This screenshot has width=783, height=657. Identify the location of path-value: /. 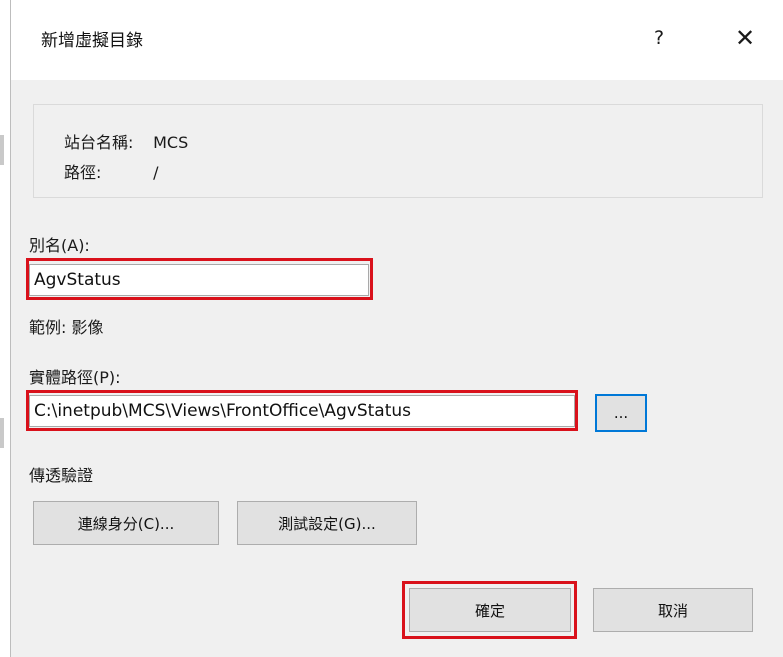
(156, 172).